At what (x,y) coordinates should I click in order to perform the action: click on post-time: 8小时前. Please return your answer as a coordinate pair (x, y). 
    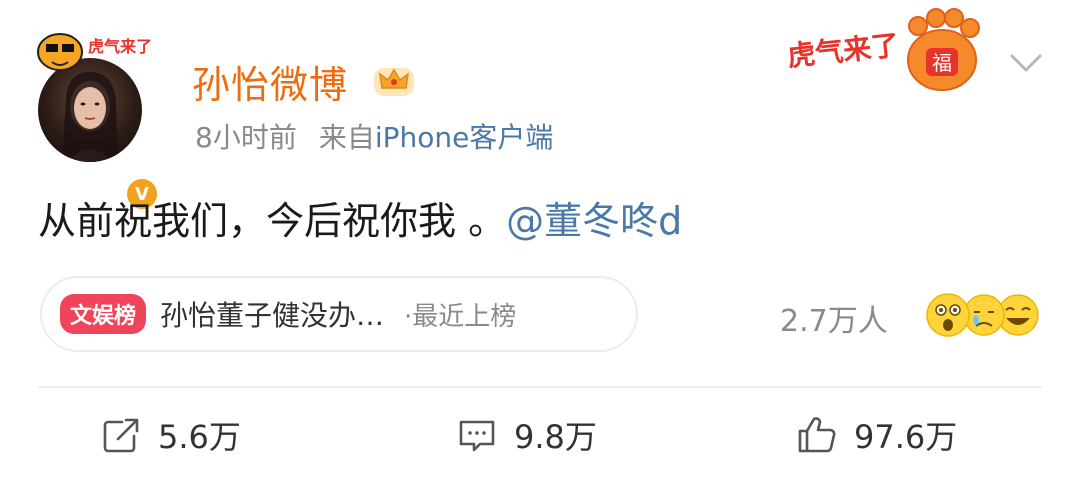
    Looking at the image, I should click on (246, 137).